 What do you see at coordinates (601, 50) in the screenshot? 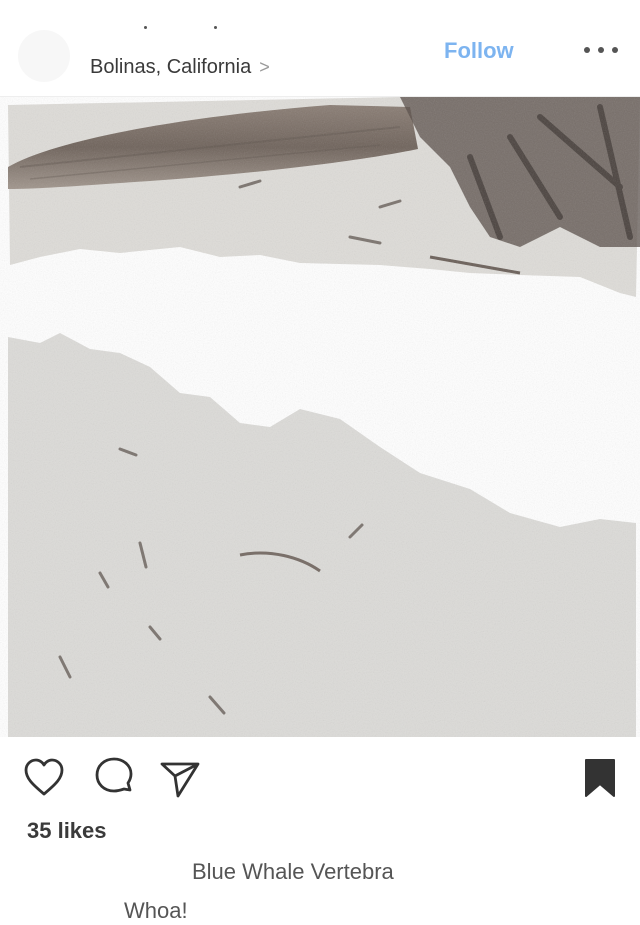
I see `more-icon` at bounding box center [601, 50].